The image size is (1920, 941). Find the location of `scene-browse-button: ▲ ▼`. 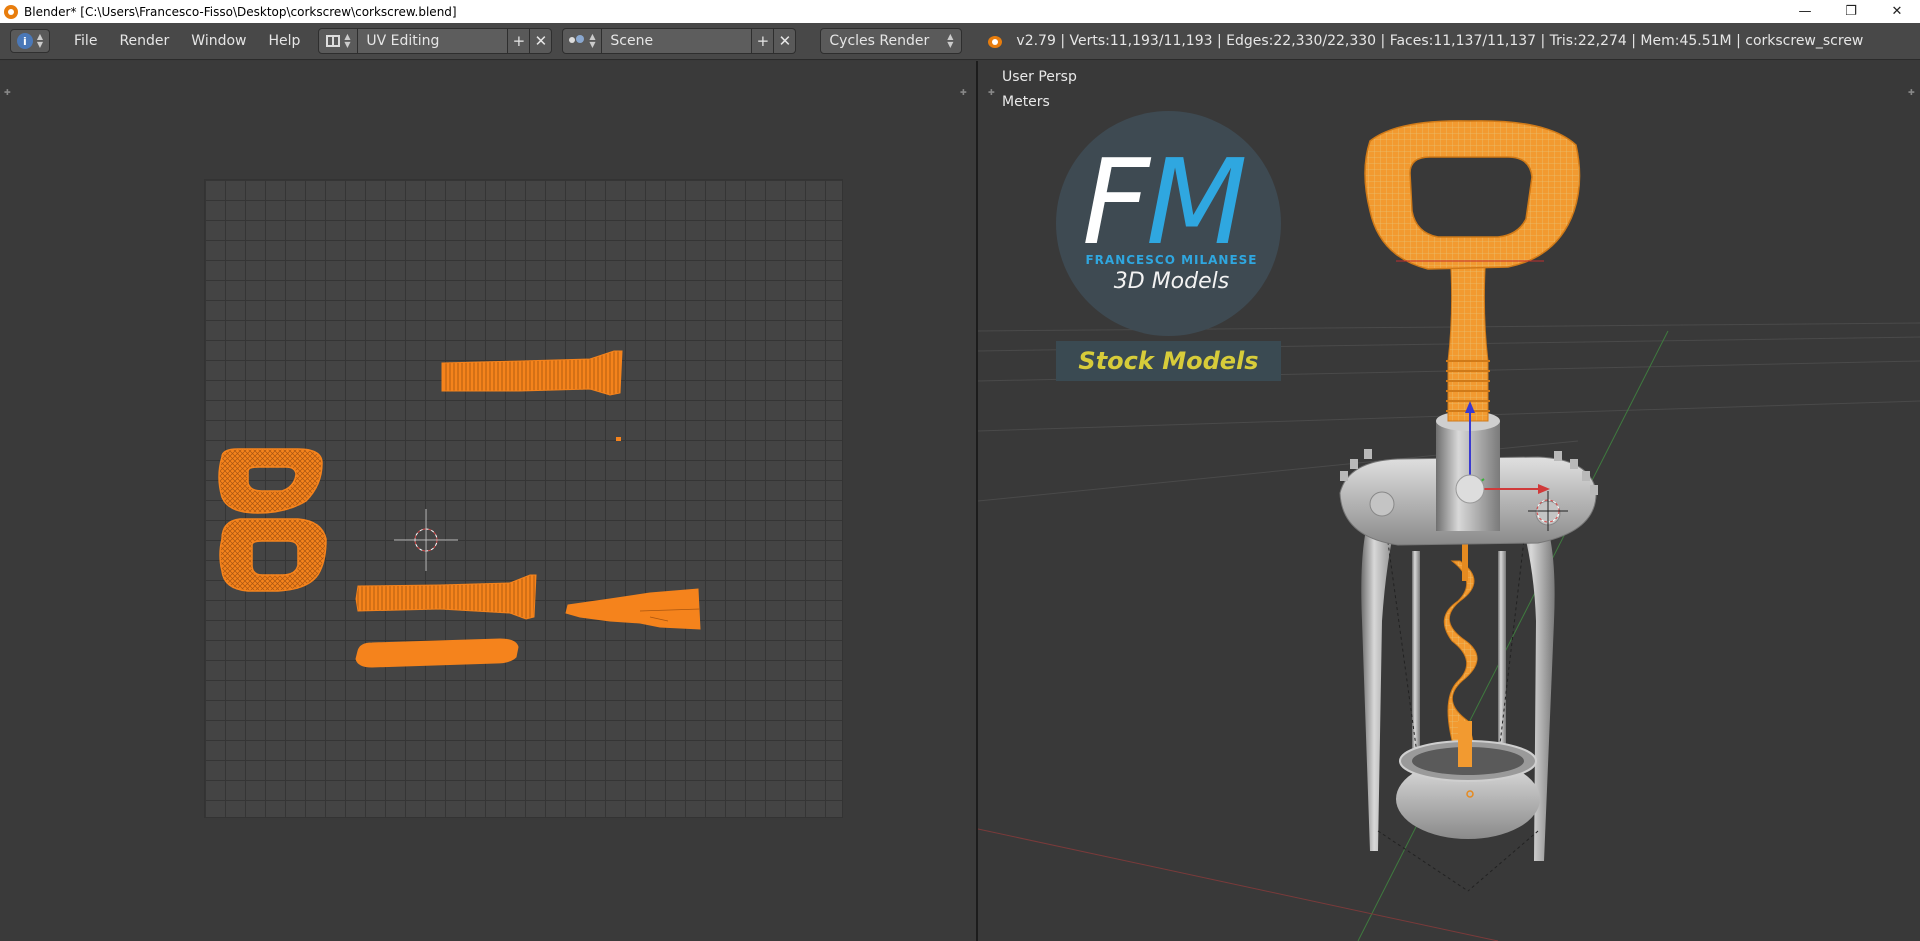

scene-browse-button: ▲ ▼ is located at coordinates (582, 41).